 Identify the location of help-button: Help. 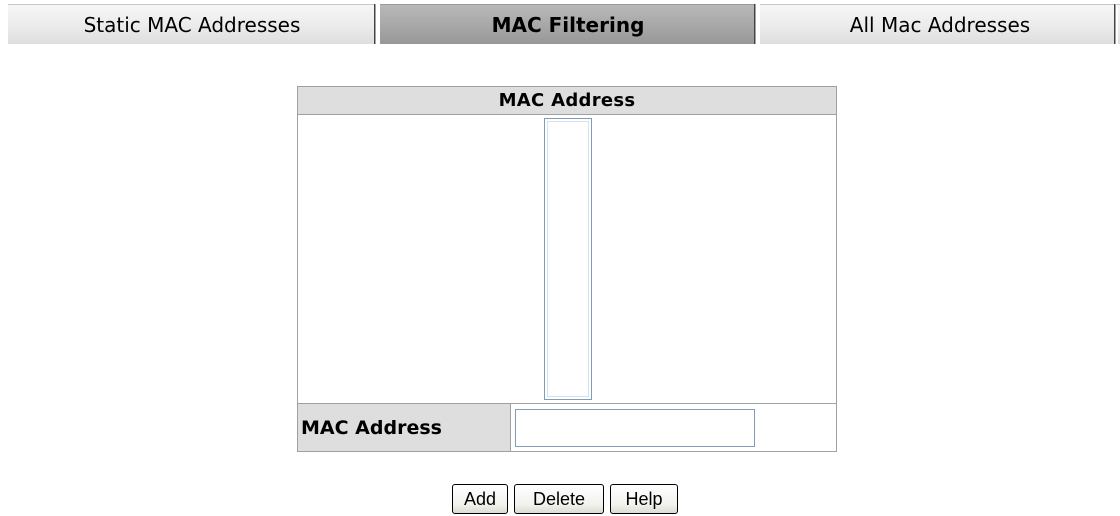
(644, 499).